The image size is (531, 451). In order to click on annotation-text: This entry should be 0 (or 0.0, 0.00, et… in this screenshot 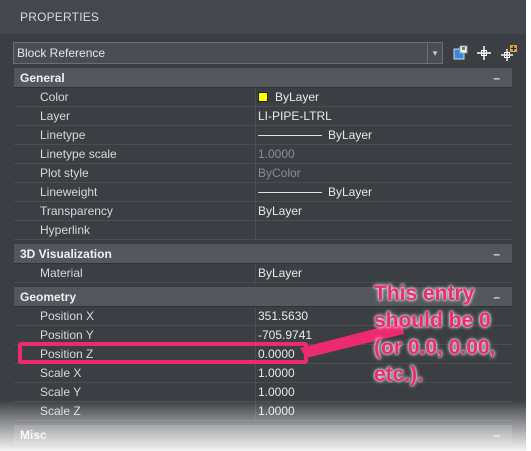, I will do `click(435, 334)`.